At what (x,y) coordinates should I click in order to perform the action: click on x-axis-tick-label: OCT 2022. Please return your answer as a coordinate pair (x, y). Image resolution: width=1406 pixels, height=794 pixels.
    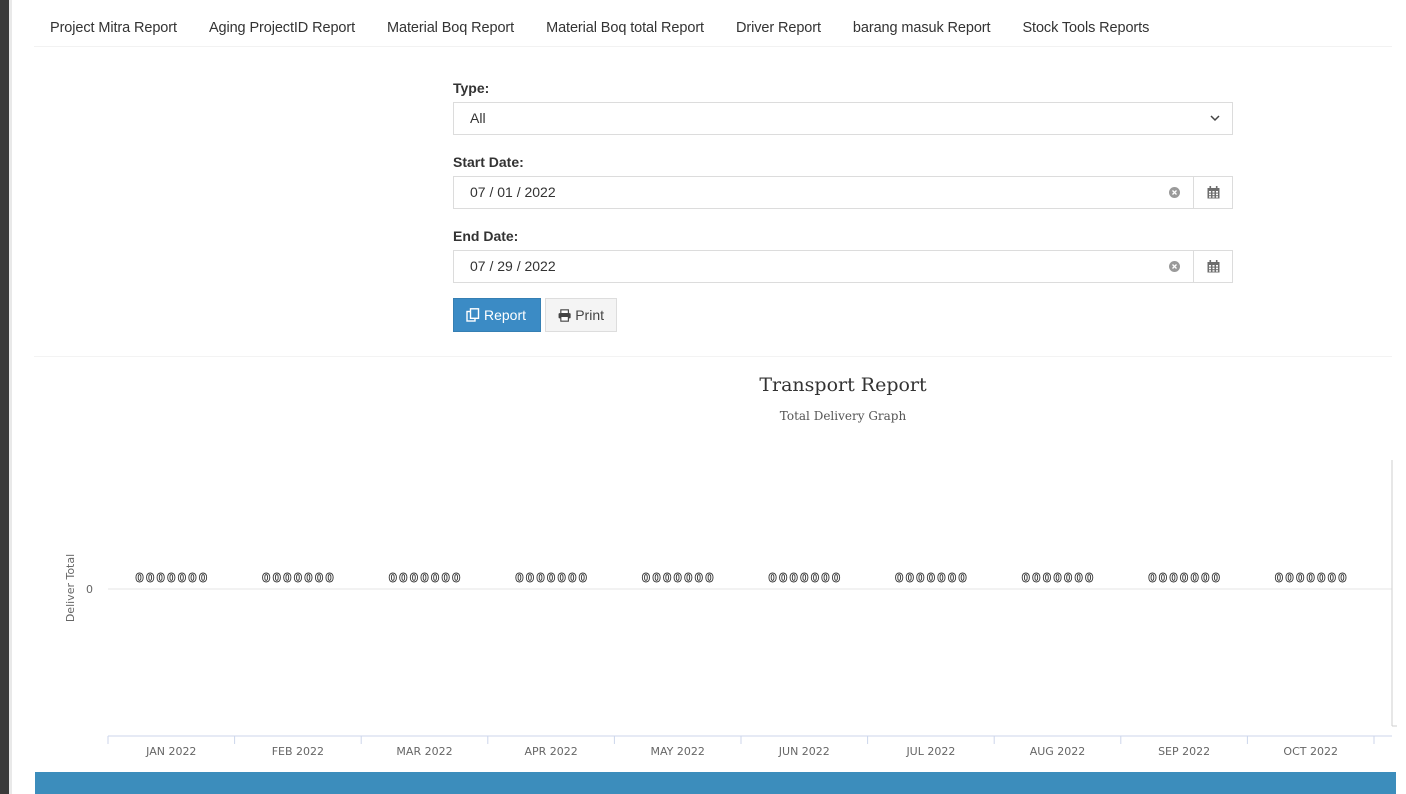
    Looking at the image, I should click on (1310, 751).